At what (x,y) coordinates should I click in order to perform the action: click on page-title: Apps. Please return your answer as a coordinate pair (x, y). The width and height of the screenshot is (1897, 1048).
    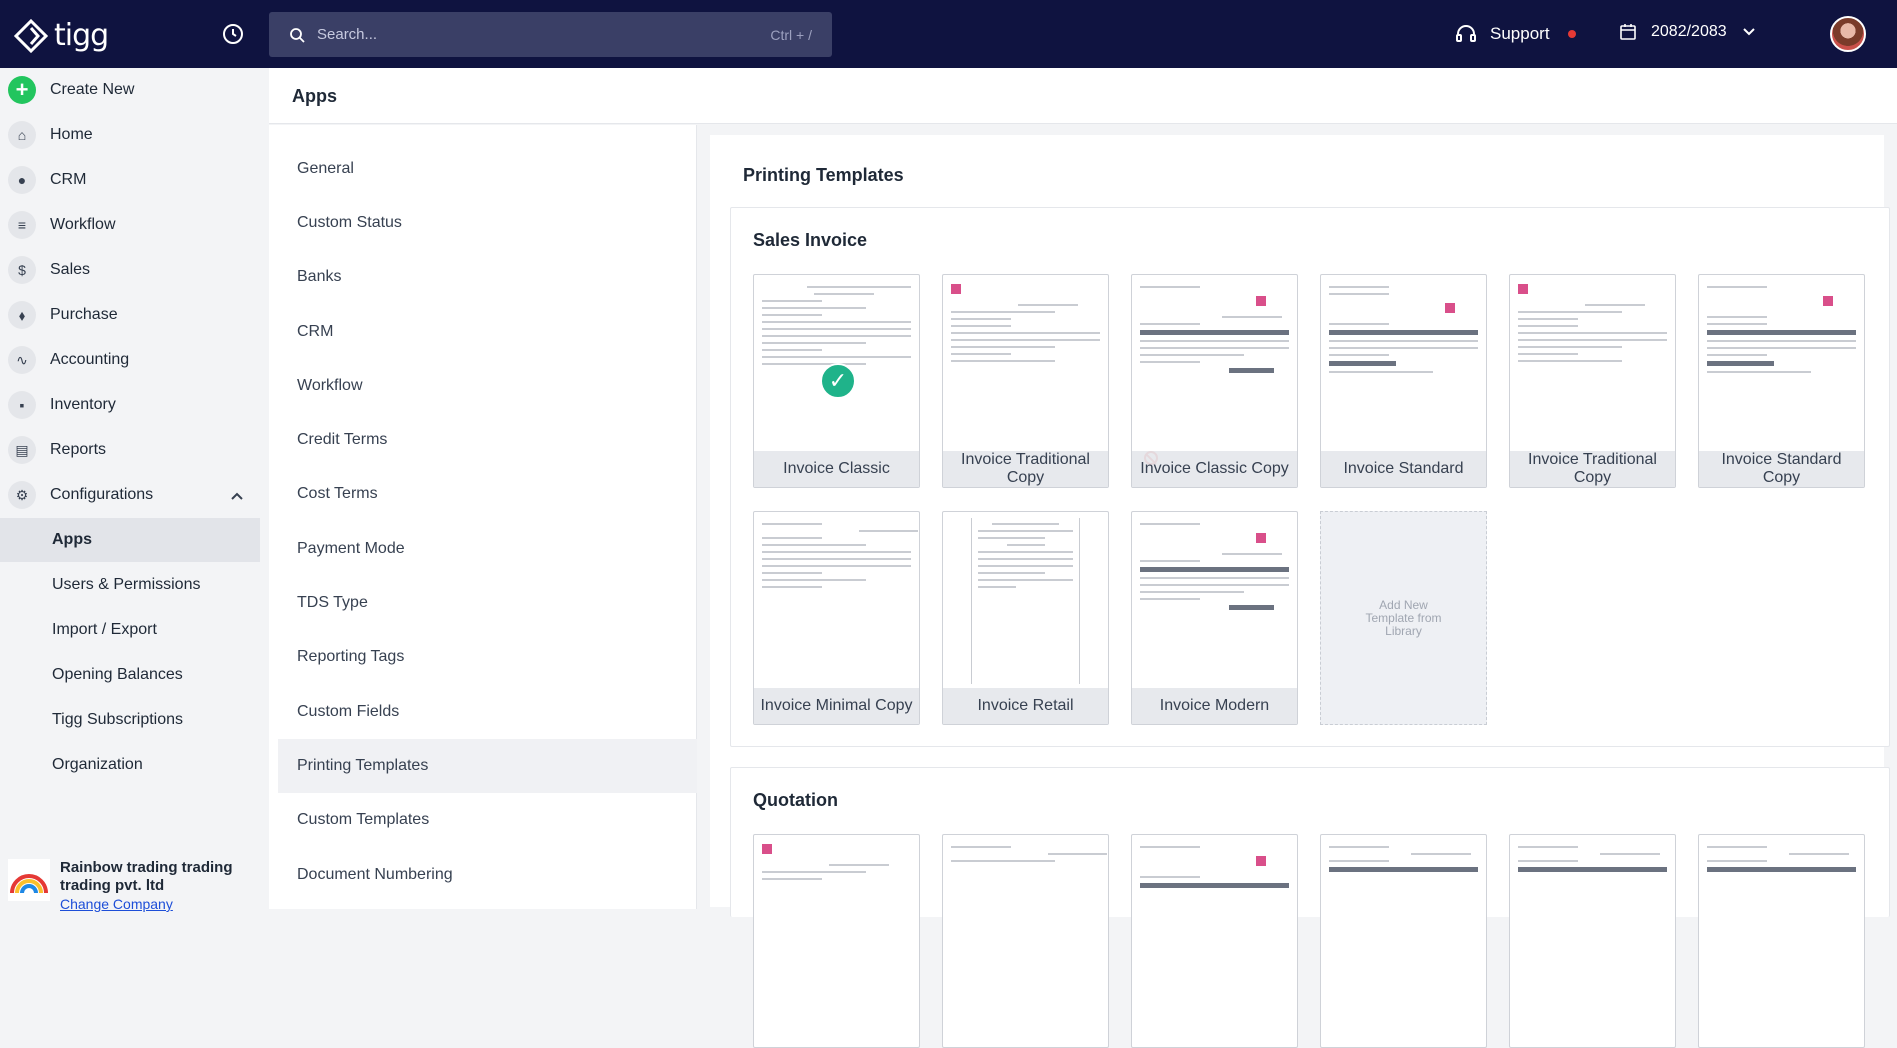
    Looking at the image, I should click on (314, 96).